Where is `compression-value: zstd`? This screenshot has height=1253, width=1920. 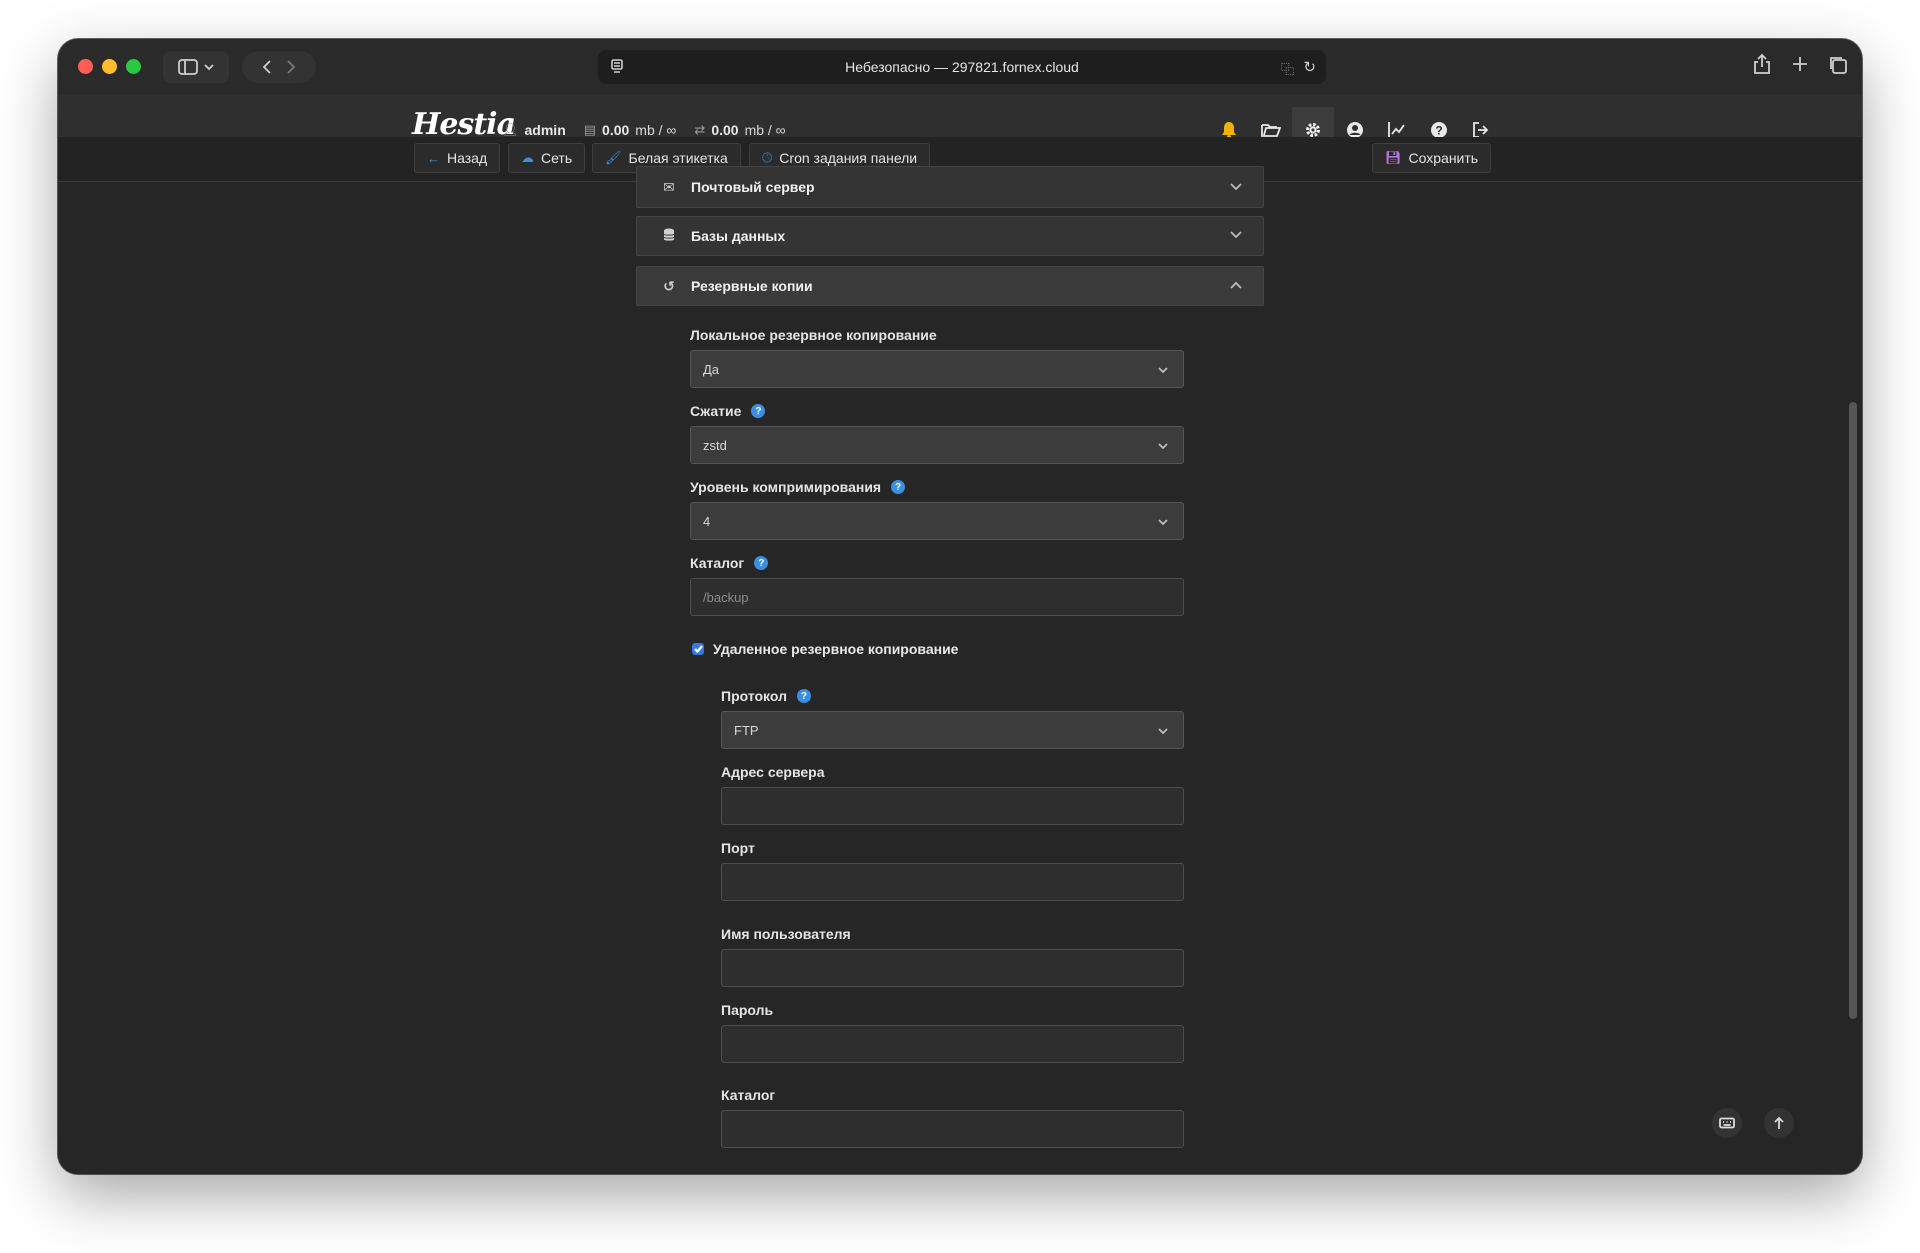 compression-value: zstd is located at coordinates (715, 445).